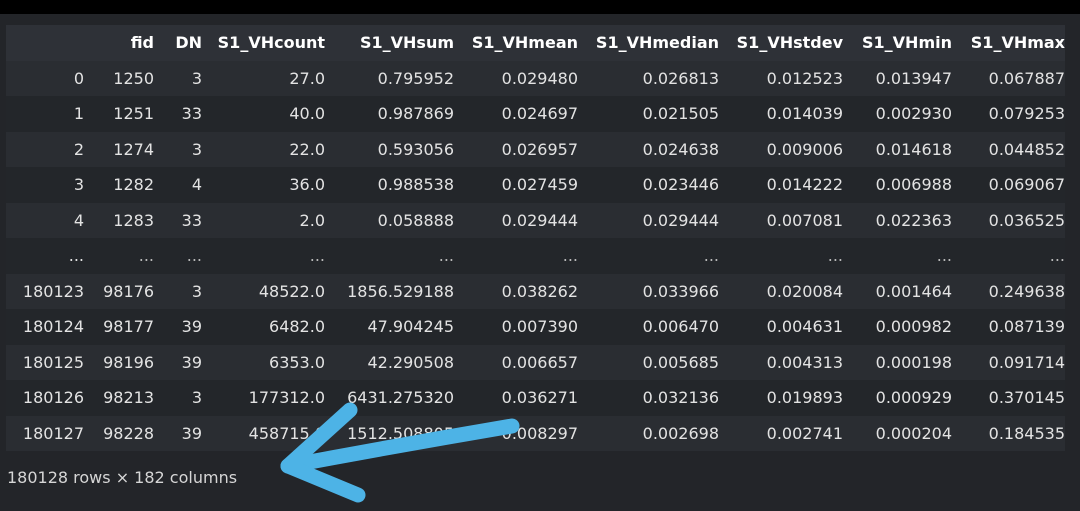  I want to click on cell-vhmax: 0.091714, so click(1026, 362).